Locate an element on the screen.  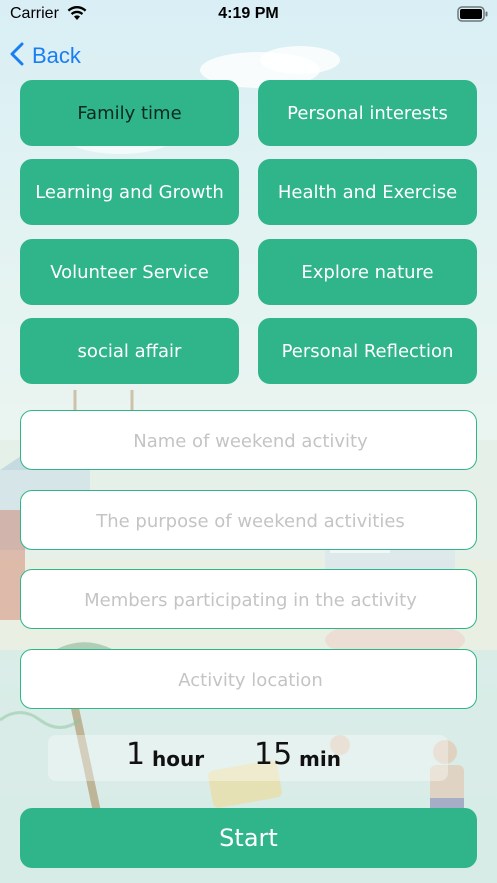
category-label: Family time is located at coordinates (129, 113).